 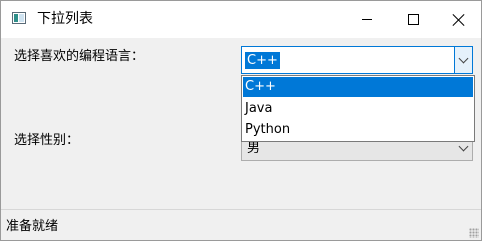 What do you see at coordinates (241, 225) in the screenshot?
I see `status-bar: 准备就绪` at bounding box center [241, 225].